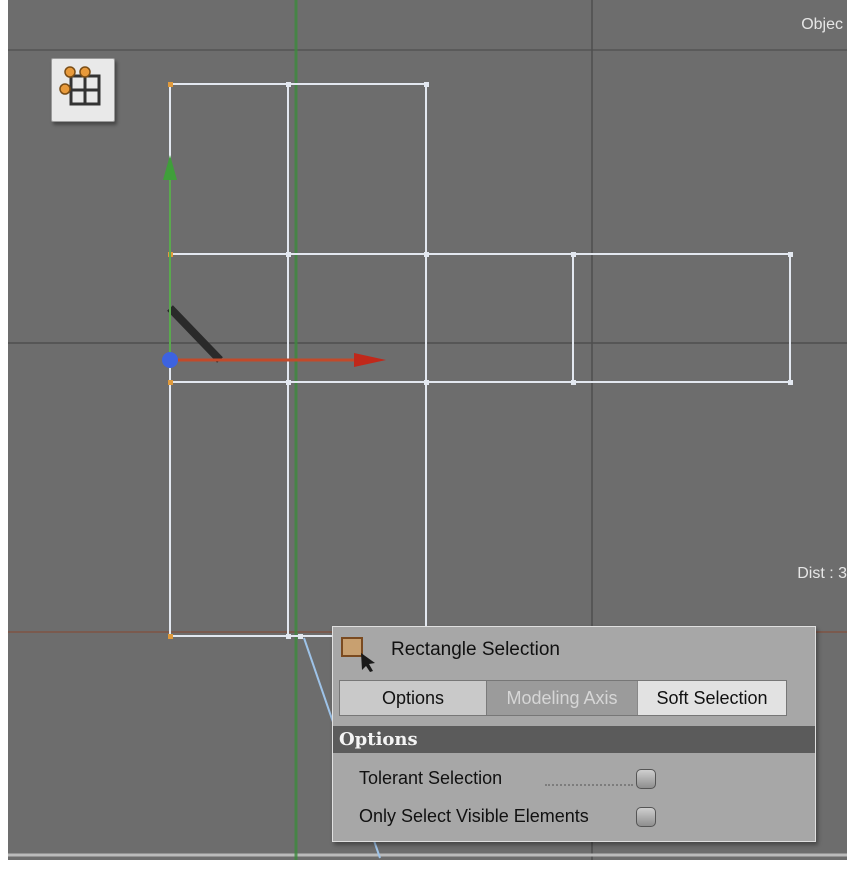 The height and width of the screenshot is (869, 847). What do you see at coordinates (370, 360) in the screenshot?
I see `x-axis-arrow` at bounding box center [370, 360].